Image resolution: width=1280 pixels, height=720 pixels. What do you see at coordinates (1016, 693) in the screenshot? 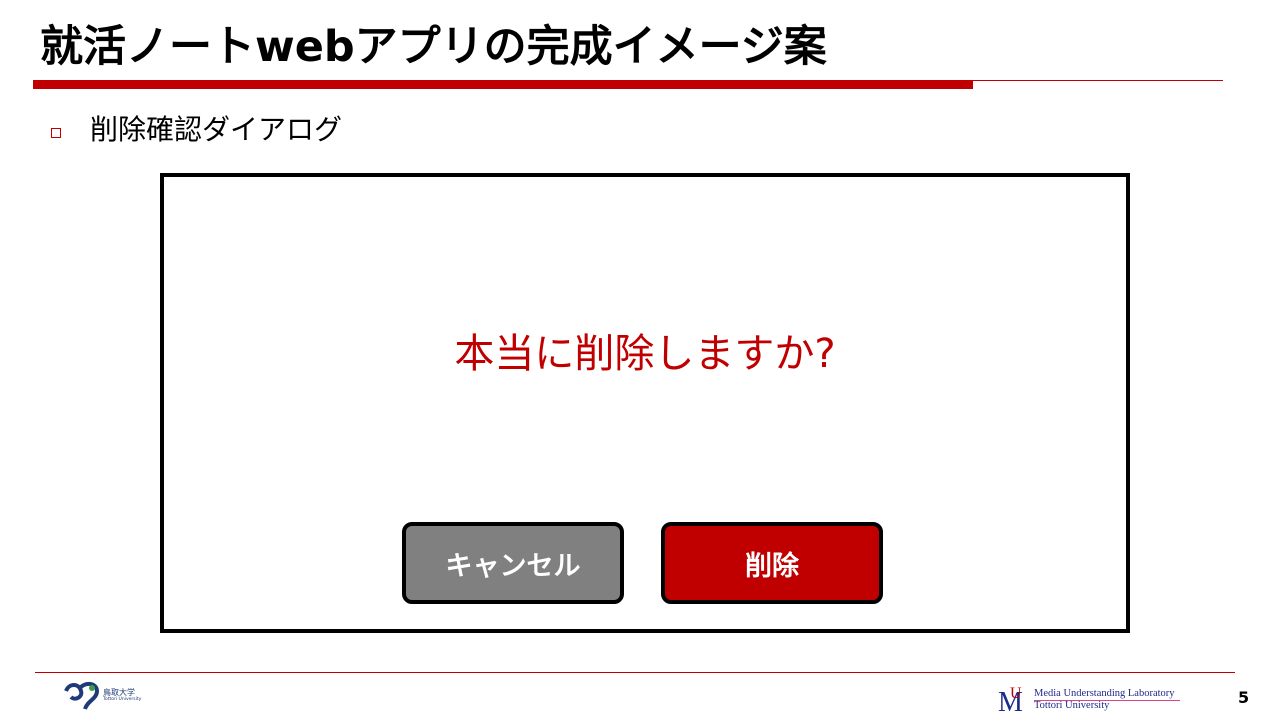
I see `svg-text: U` at bounding box center [1016, 693].